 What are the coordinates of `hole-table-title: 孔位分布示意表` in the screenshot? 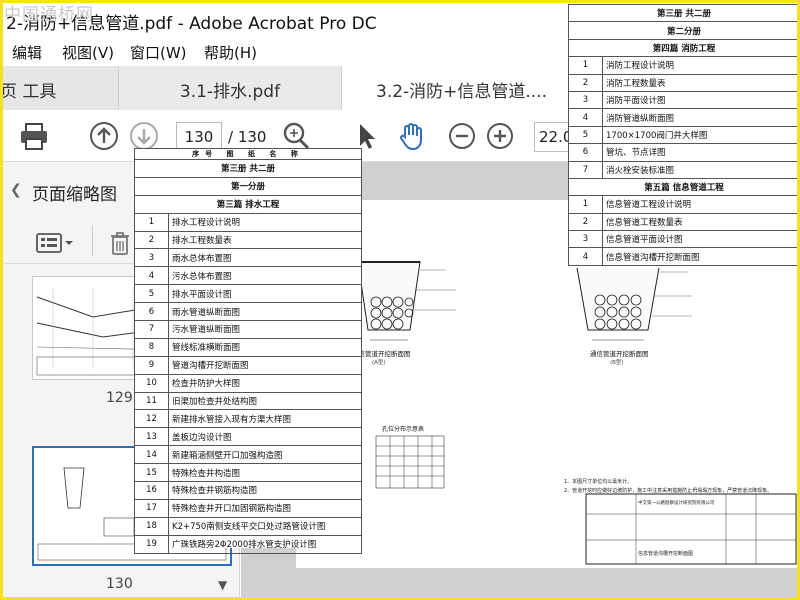 It's located at (403, 429).